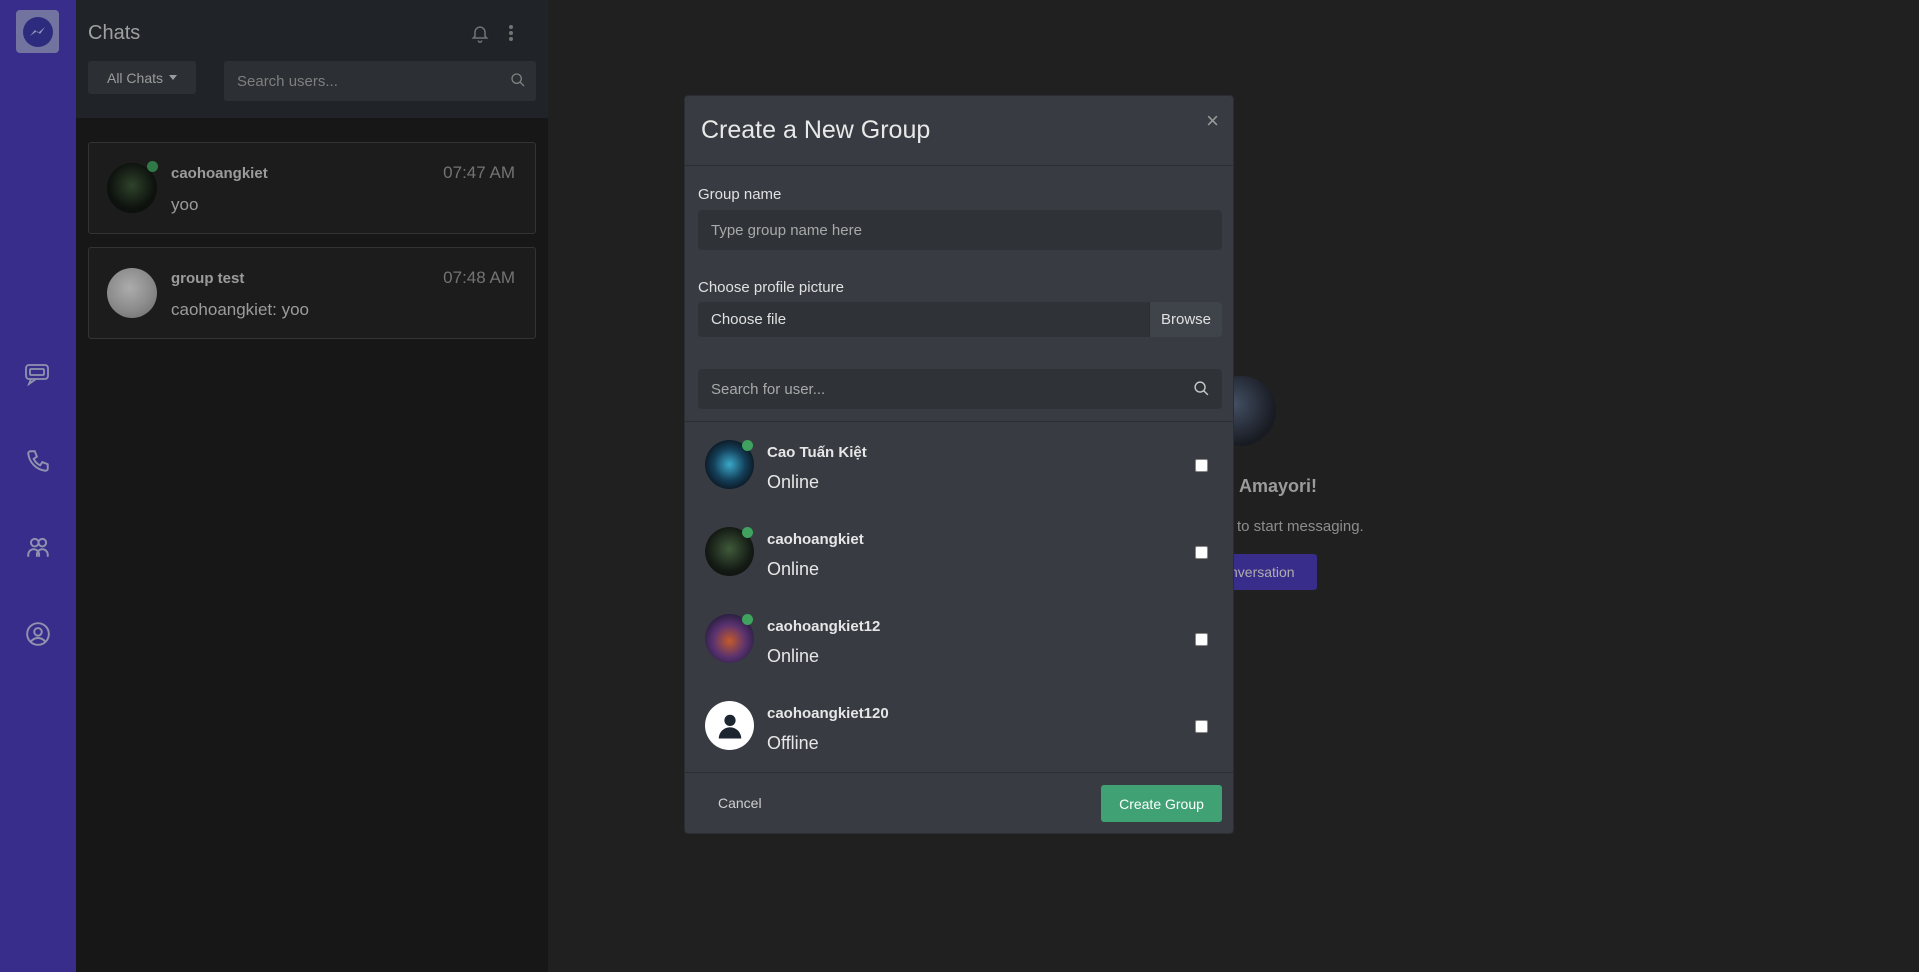 This screenshot has width=1919, height=972. Describe the element at coordinates (815, 539) in the screenshot. I see `user-name: caohoangkiet` at that location.